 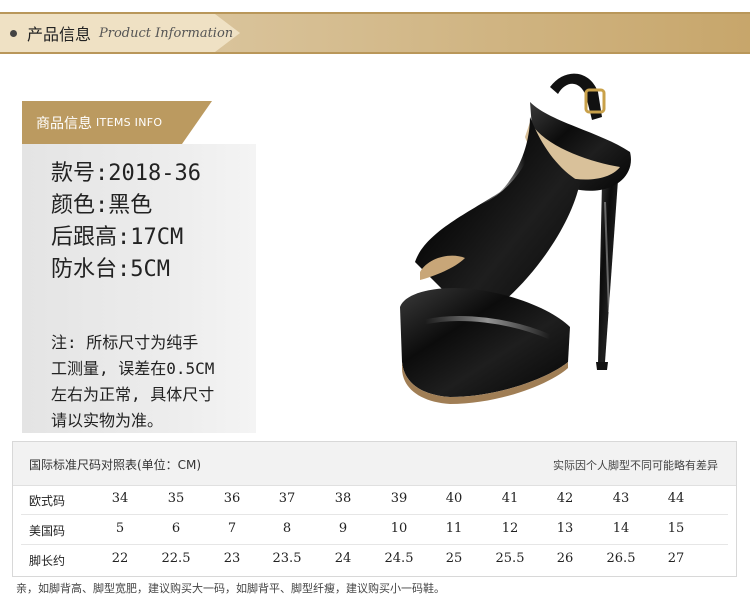 I want to click on size-cell: 36, so click(x=232, y=498).